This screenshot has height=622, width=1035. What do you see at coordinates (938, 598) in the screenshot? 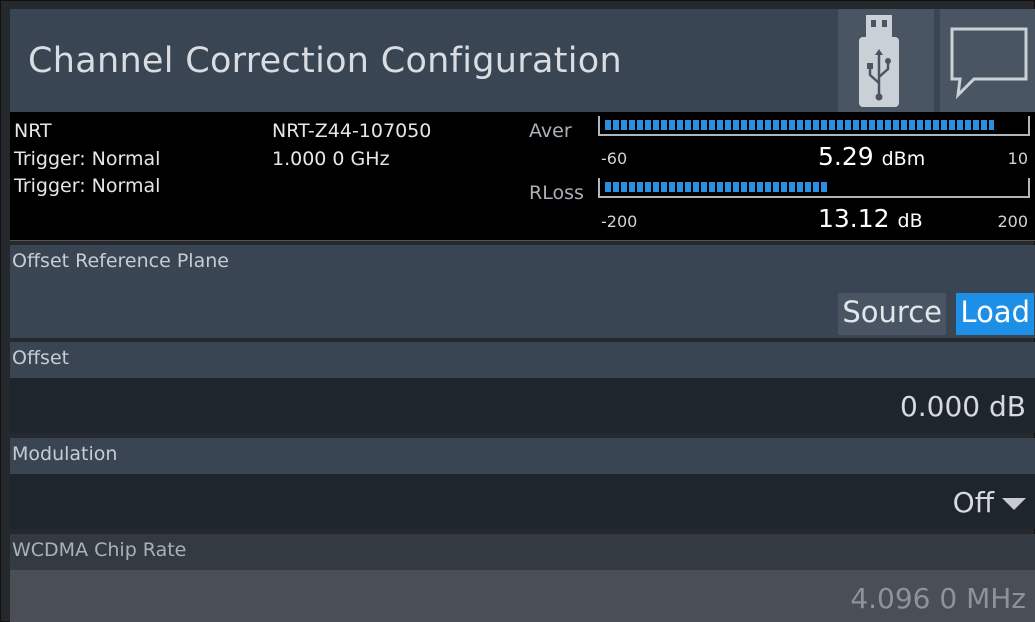
I see `wcdma-chip-rate-value: 4.096 0 MHz` at bounding box center [938, 598].